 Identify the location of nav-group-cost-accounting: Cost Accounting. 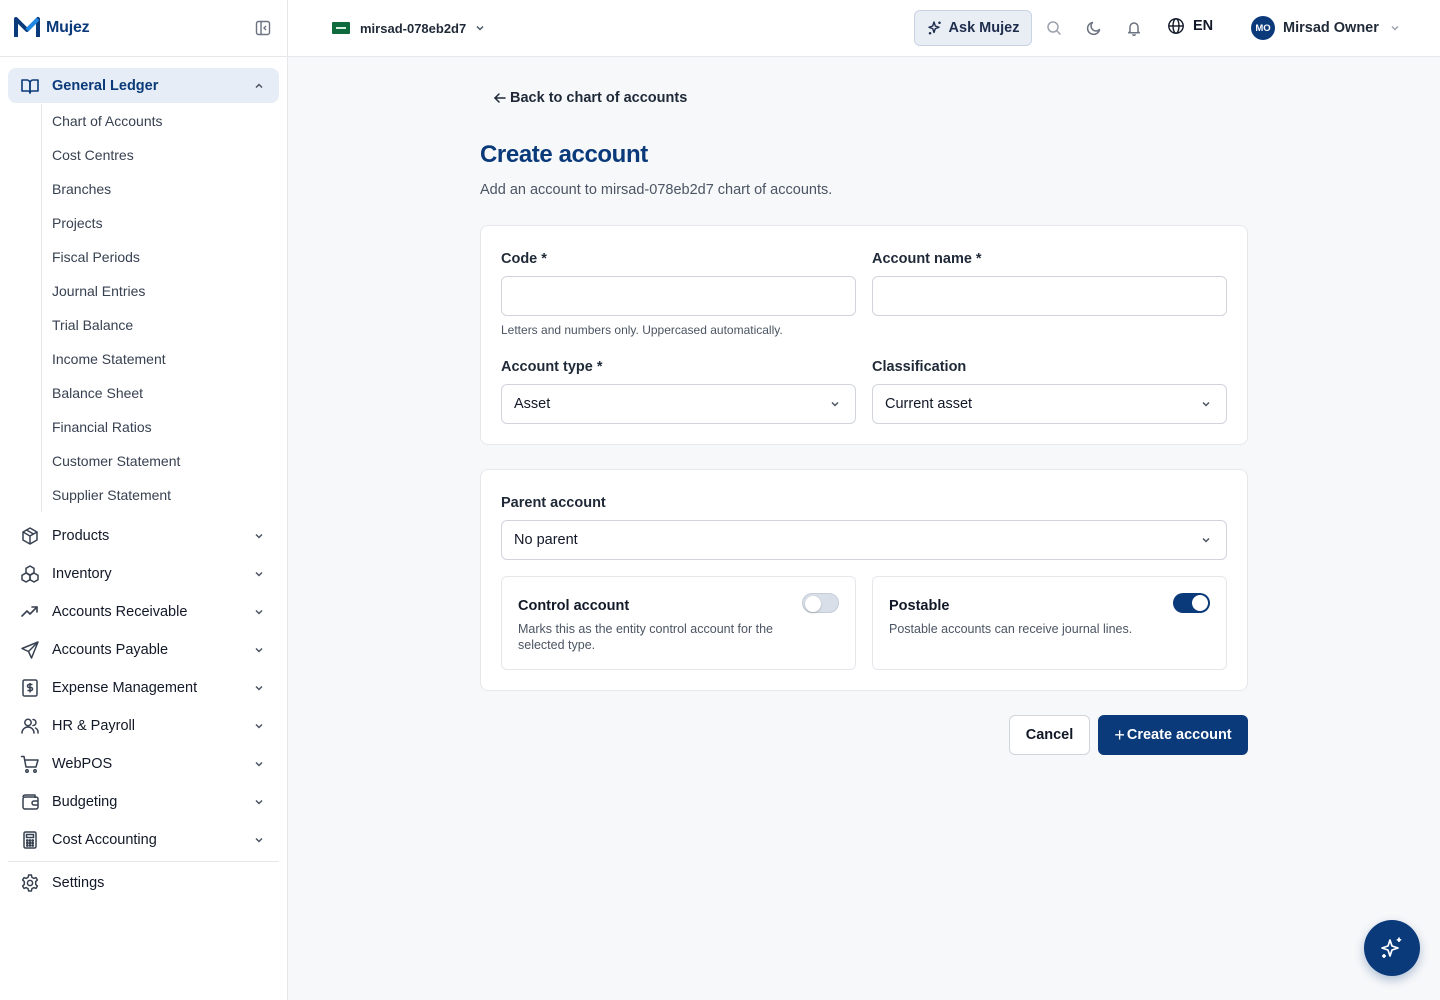
(143, 840).